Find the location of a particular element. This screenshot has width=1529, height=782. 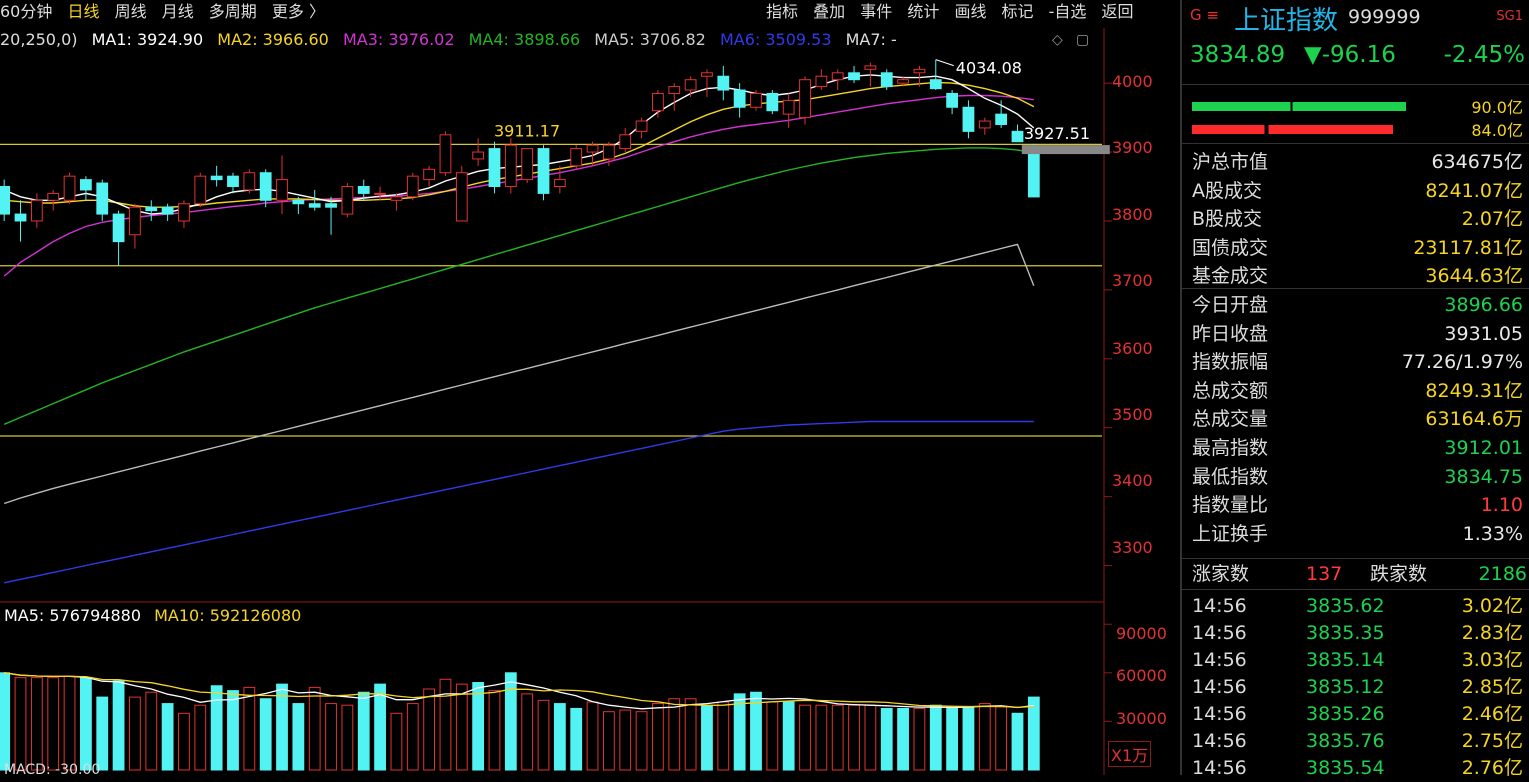

remove-watchlist-button: -自选 is located at coordinates (1068, 11).